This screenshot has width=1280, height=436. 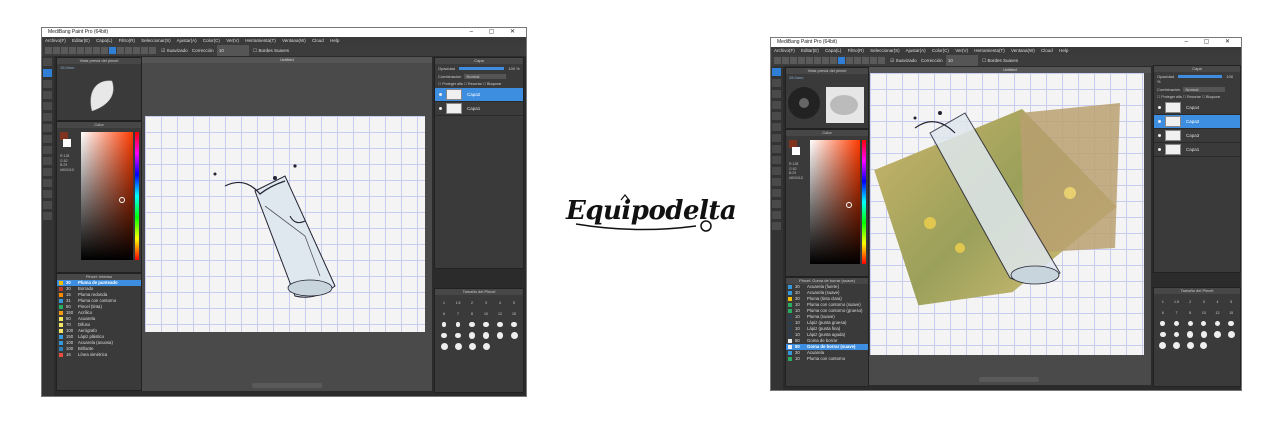 I want to click on correction-select: 10, so click(x=232, y=50).